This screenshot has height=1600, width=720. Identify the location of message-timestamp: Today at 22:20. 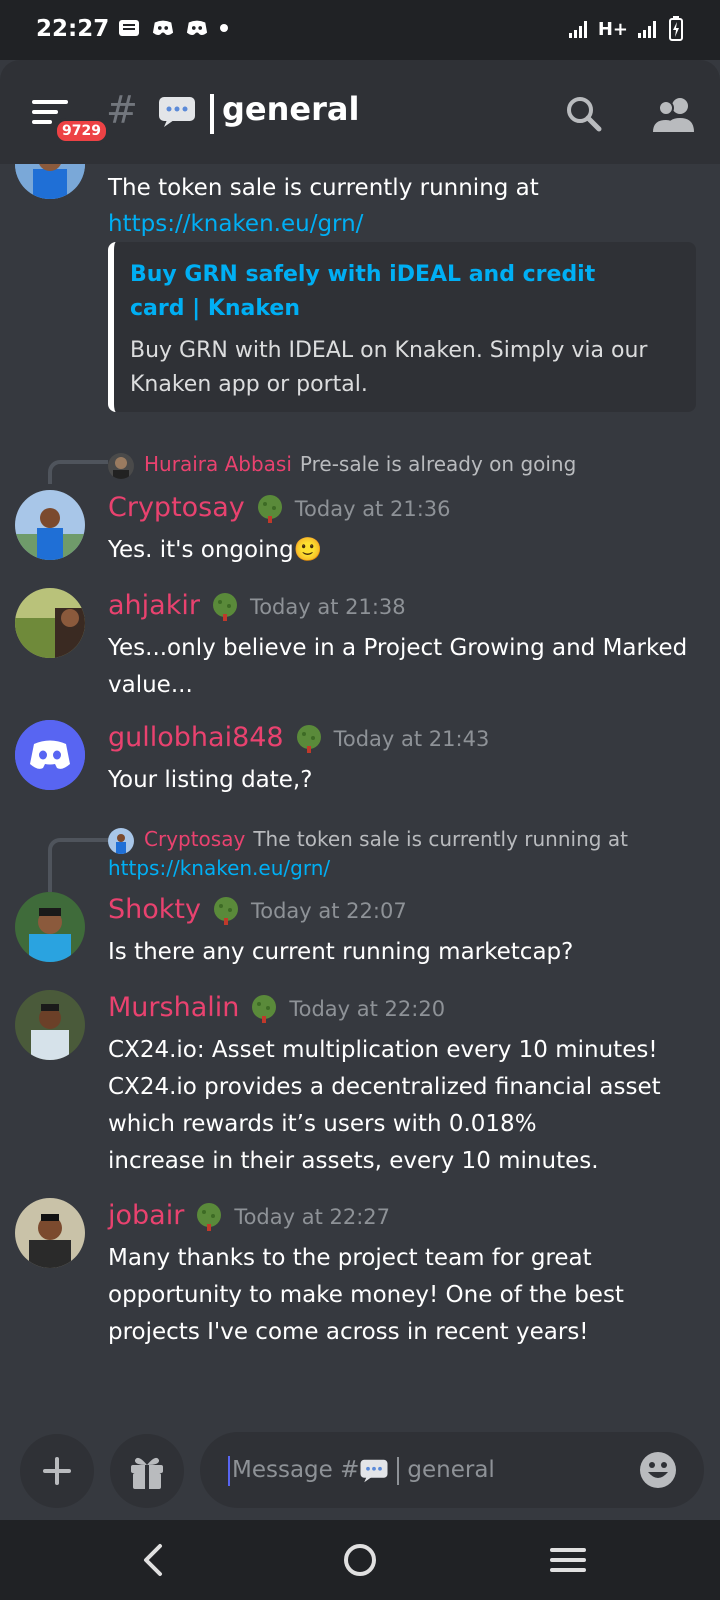
(367, 1008).